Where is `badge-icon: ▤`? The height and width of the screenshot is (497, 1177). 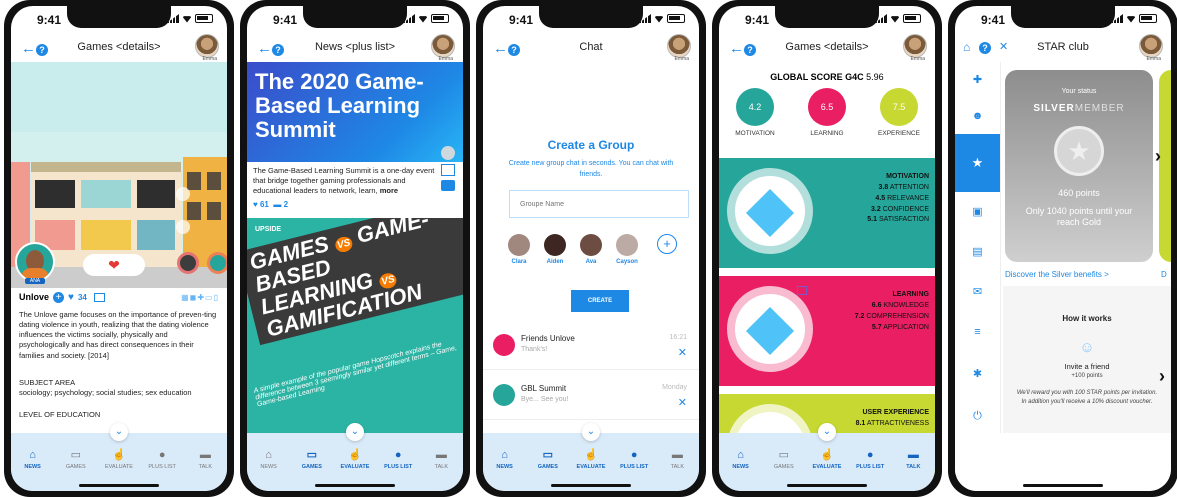 badge-icon: ▤ is located at coordinates (977, 252).